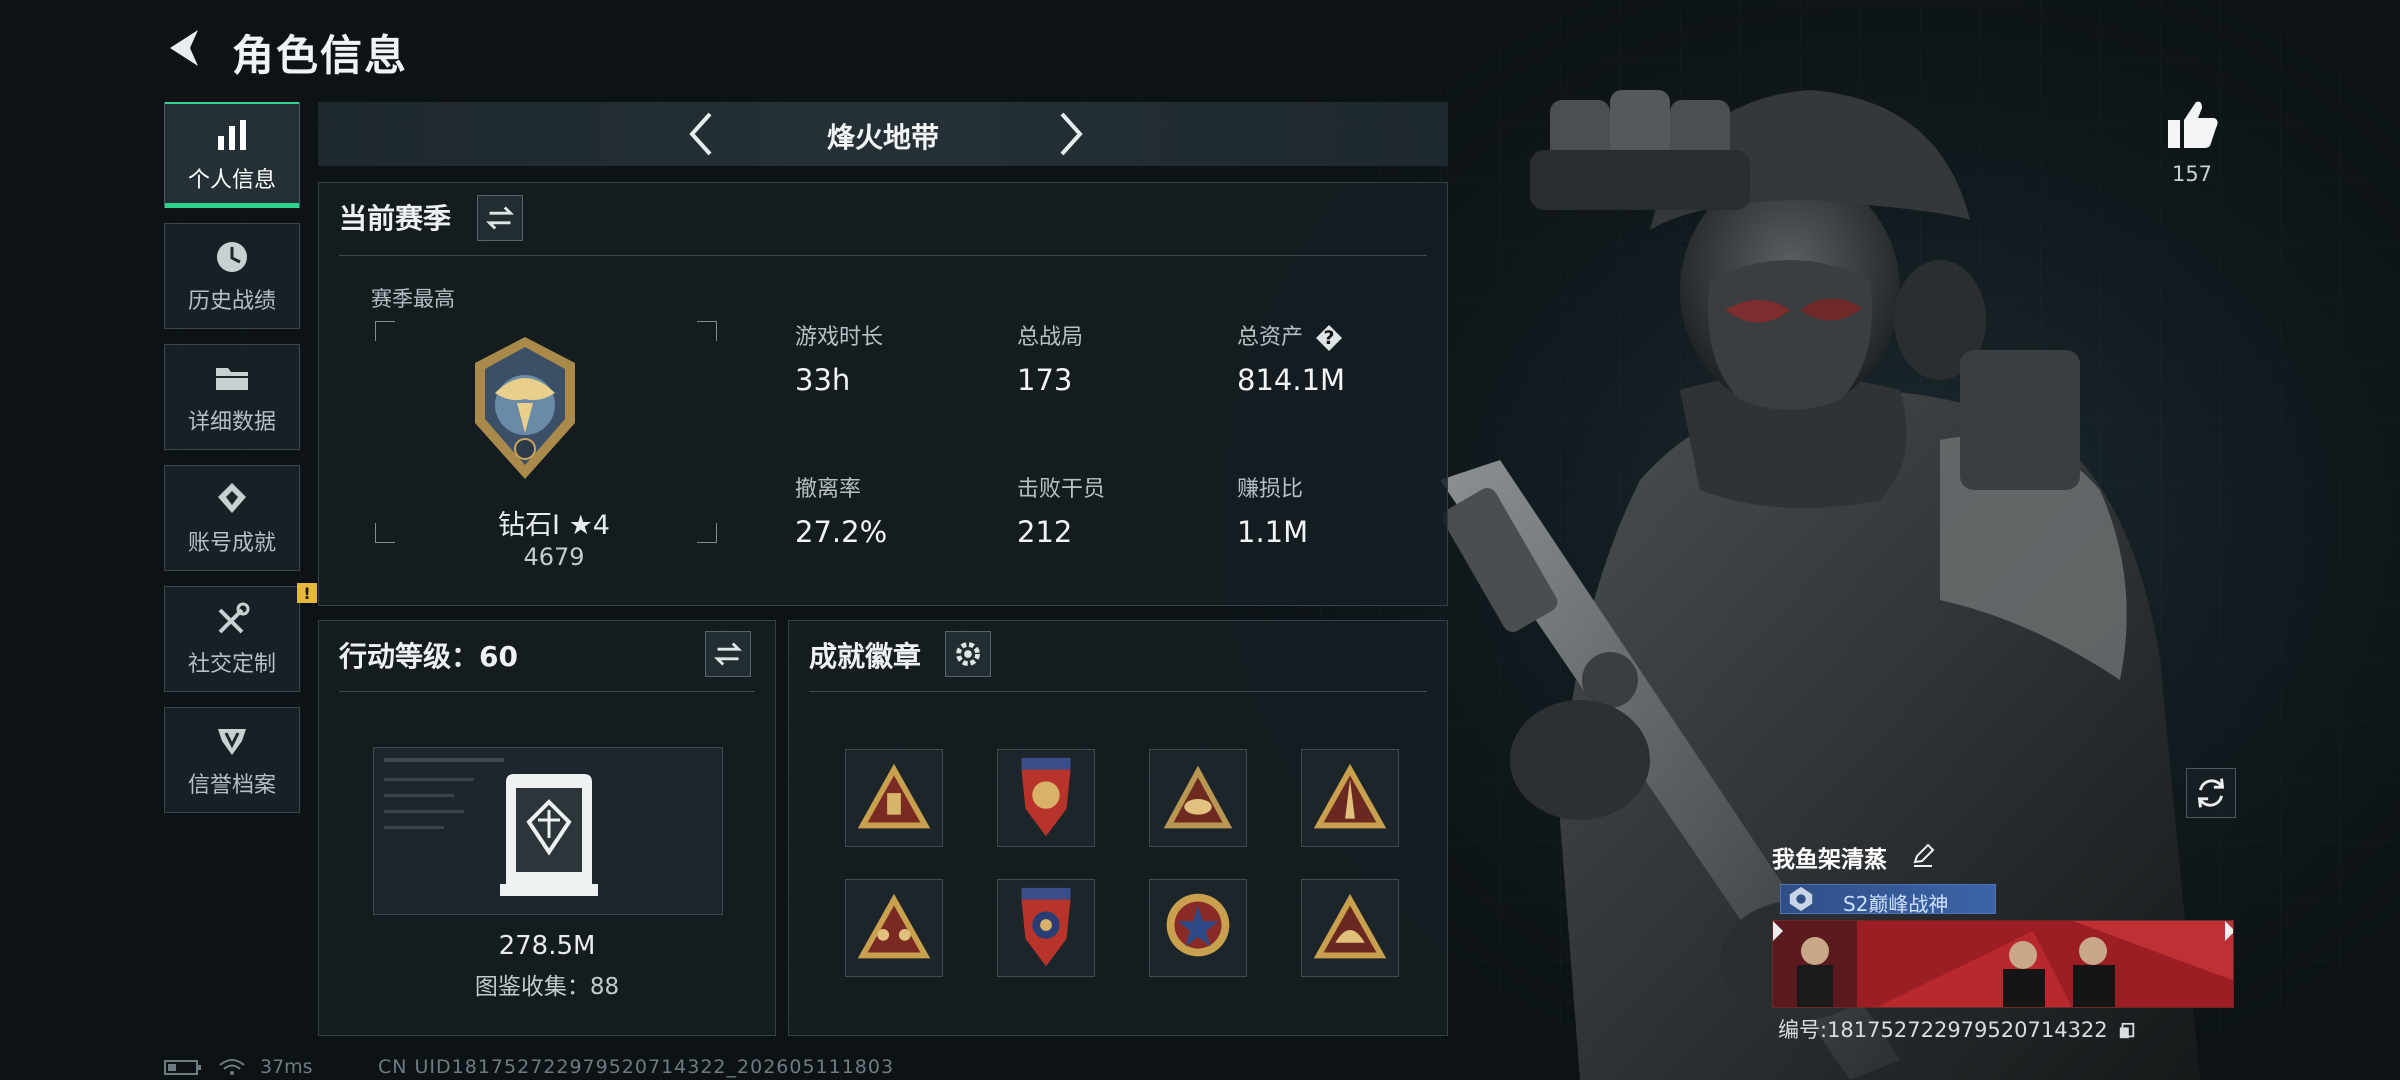  Describe the element at coordinates (1270, 489) in the screenshot. I see `stat-label: 赚损比` at that location.